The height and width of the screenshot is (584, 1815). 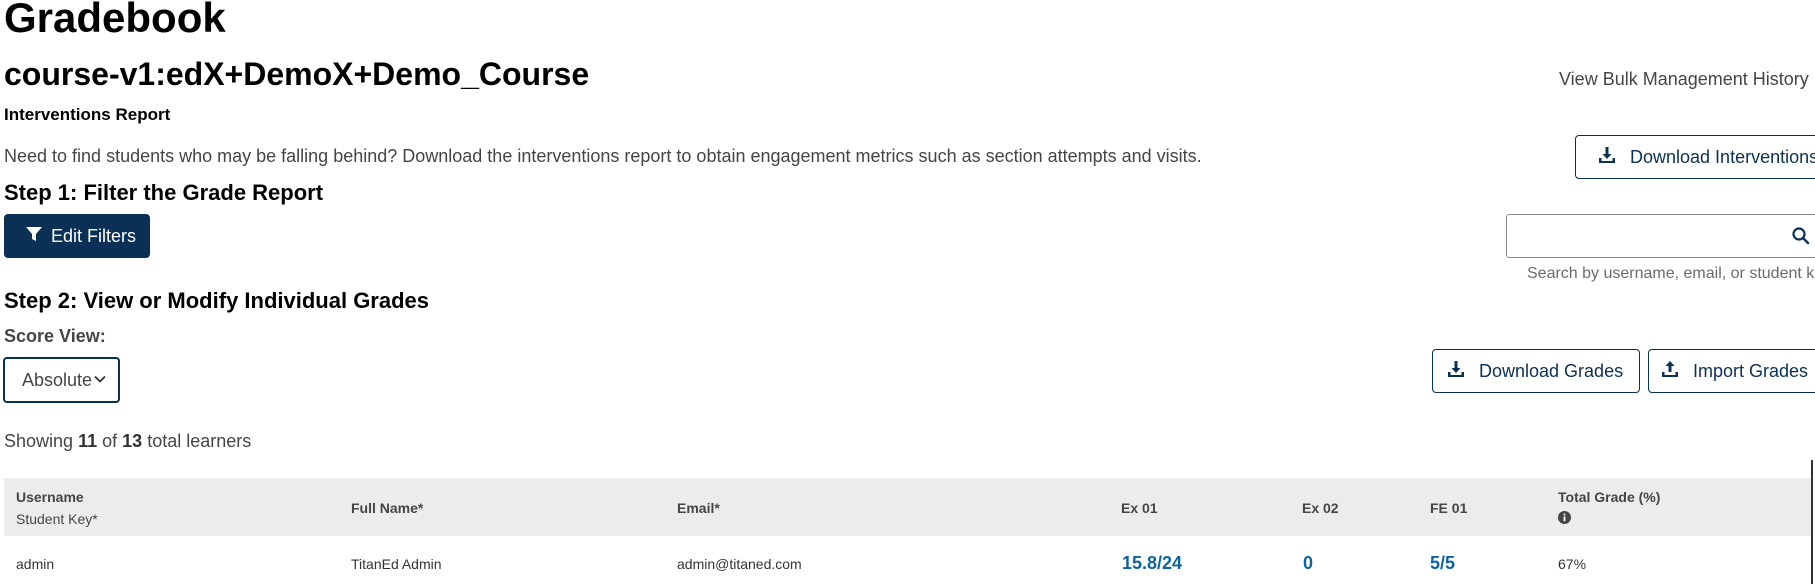 I want to click on column-total-grade-label: Total Grade (%), so click(x=1609, y=497).